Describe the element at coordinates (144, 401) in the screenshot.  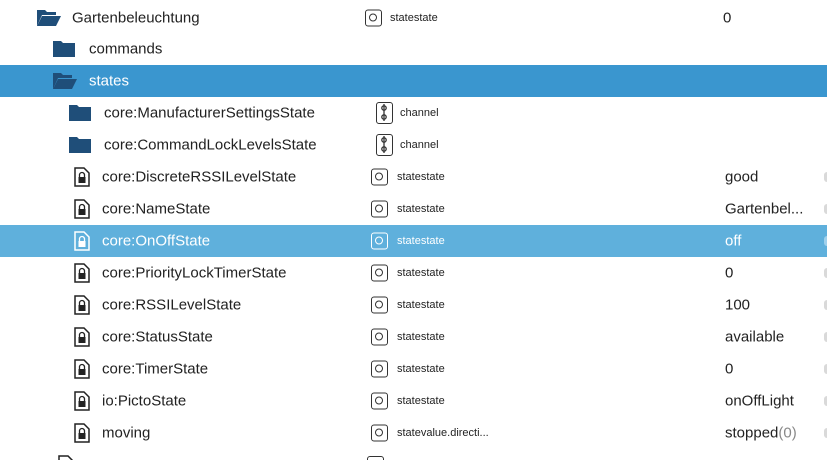
I see `tree-row-name: io:PictoState` at that location.